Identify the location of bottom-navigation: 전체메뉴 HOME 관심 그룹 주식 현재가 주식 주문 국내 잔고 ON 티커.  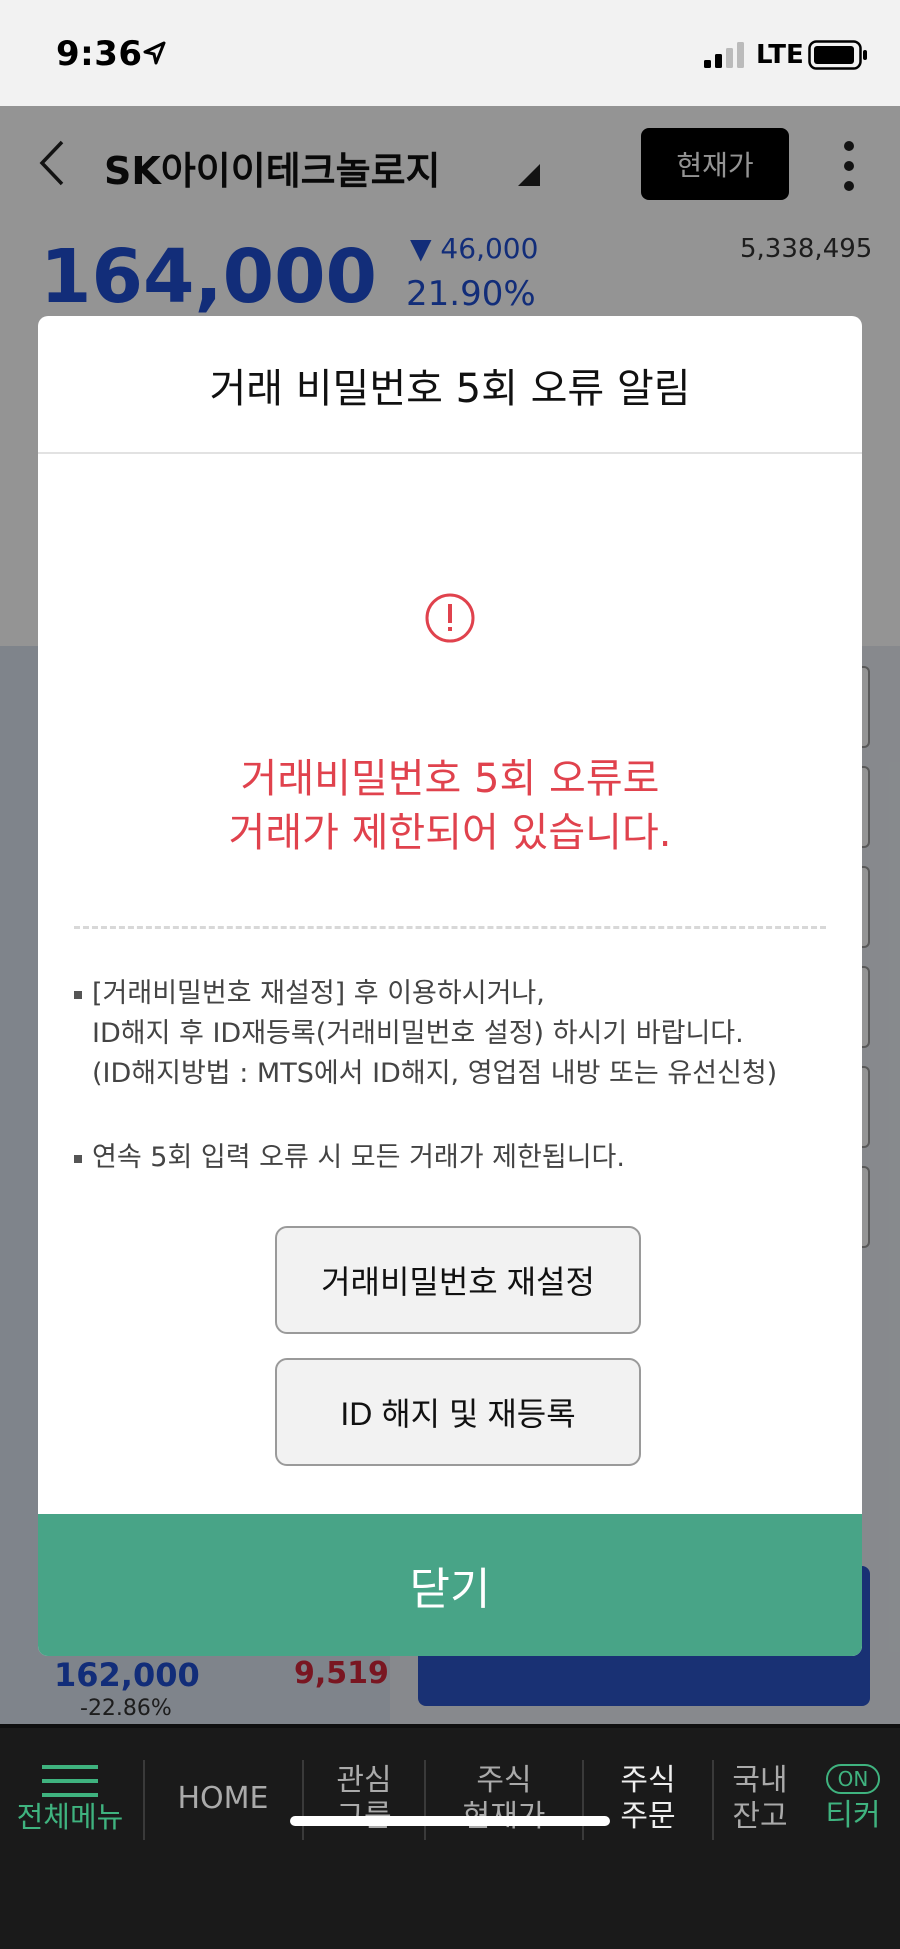
(450, 1799).